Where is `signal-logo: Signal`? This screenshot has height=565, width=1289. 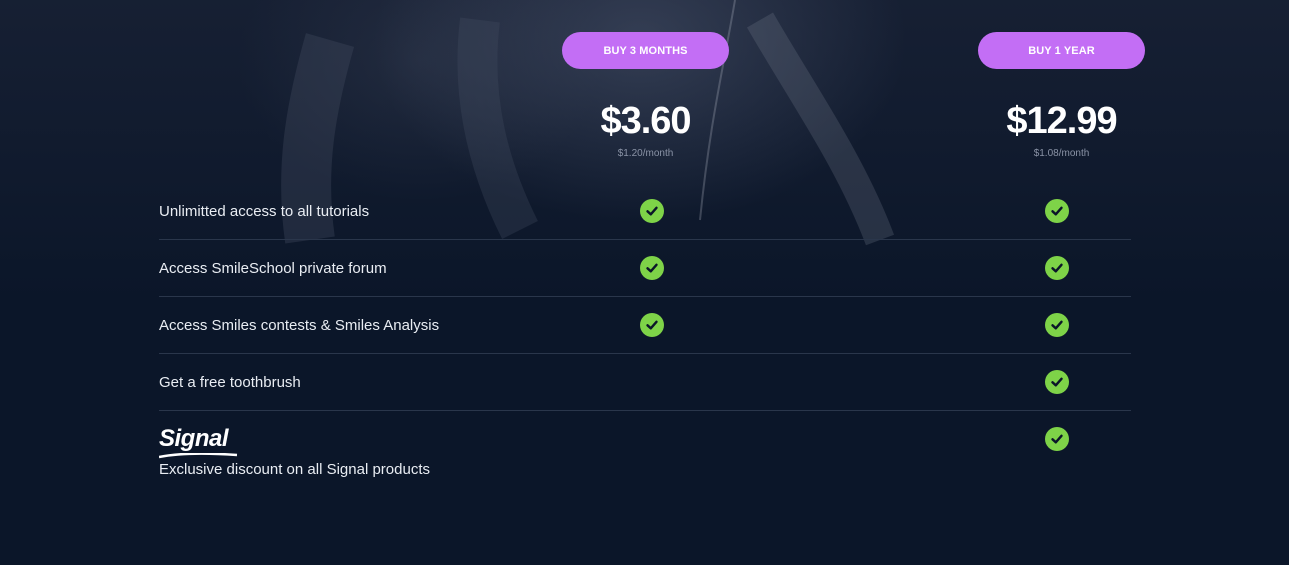
signal-logo: Signal is located at coordinates (194, 438).